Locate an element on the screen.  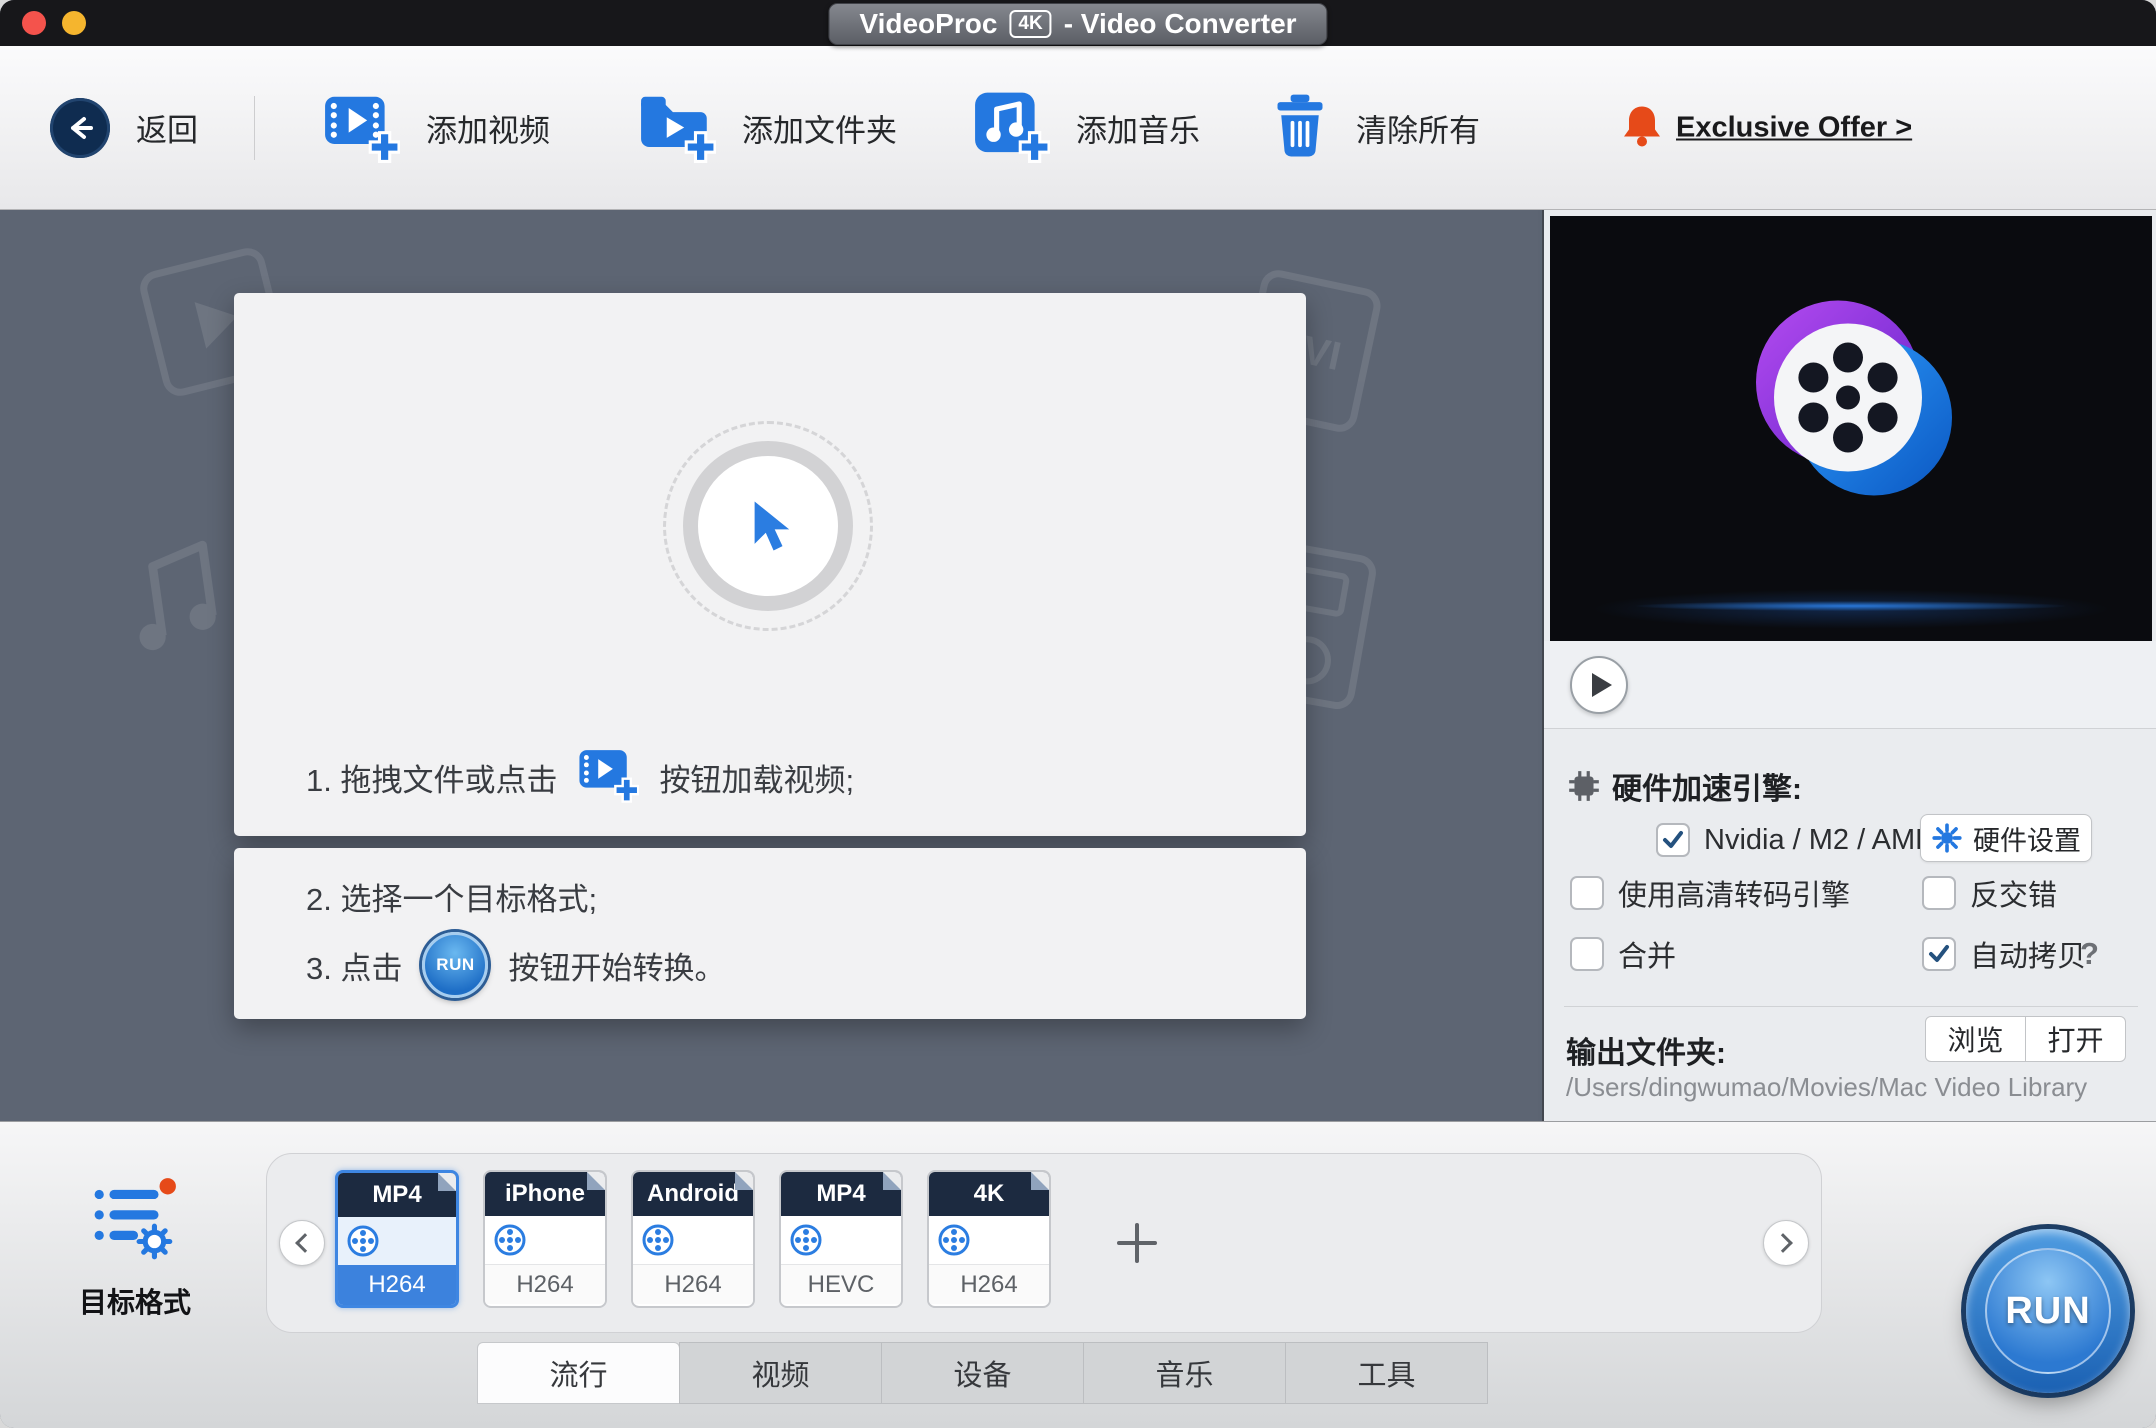
output-folder-buttons: 浏览 打开 is located at coordinates (2025, 1039).